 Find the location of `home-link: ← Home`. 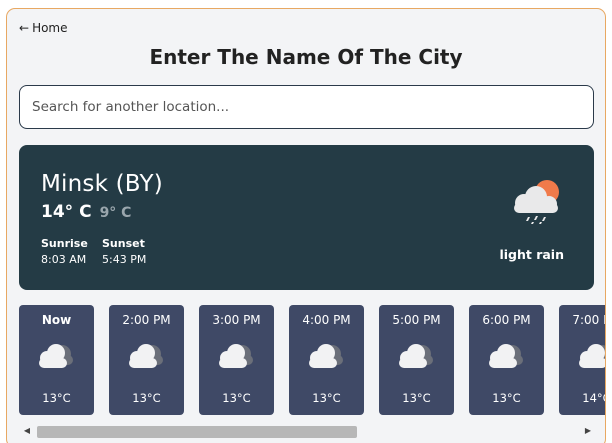

home-link: ← Home is located at coordinates (43, 28).